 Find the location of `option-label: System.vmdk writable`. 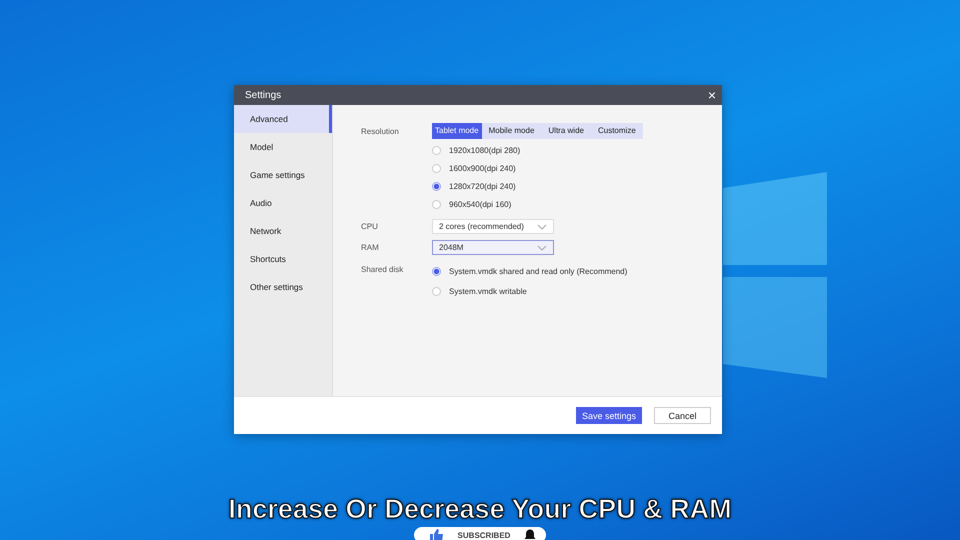

option-label: System.vmdk writable is located at coordinates (488, 291).